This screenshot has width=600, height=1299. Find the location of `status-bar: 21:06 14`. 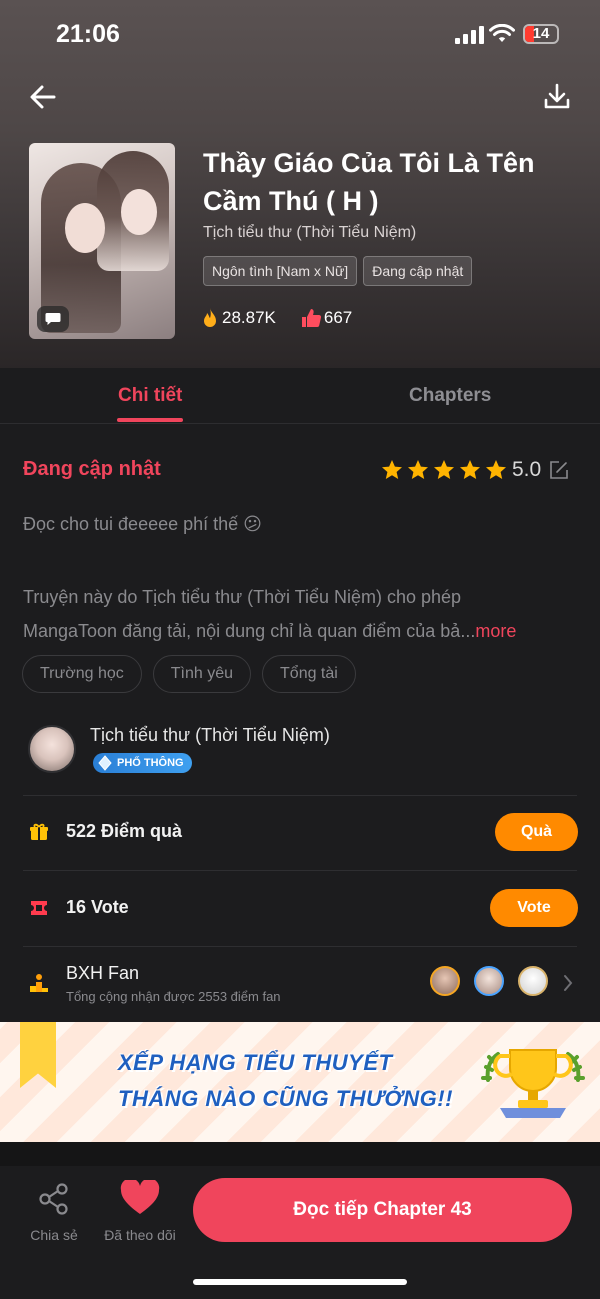

status-bar: 21:06 14 is located at coordinates (300, 35).